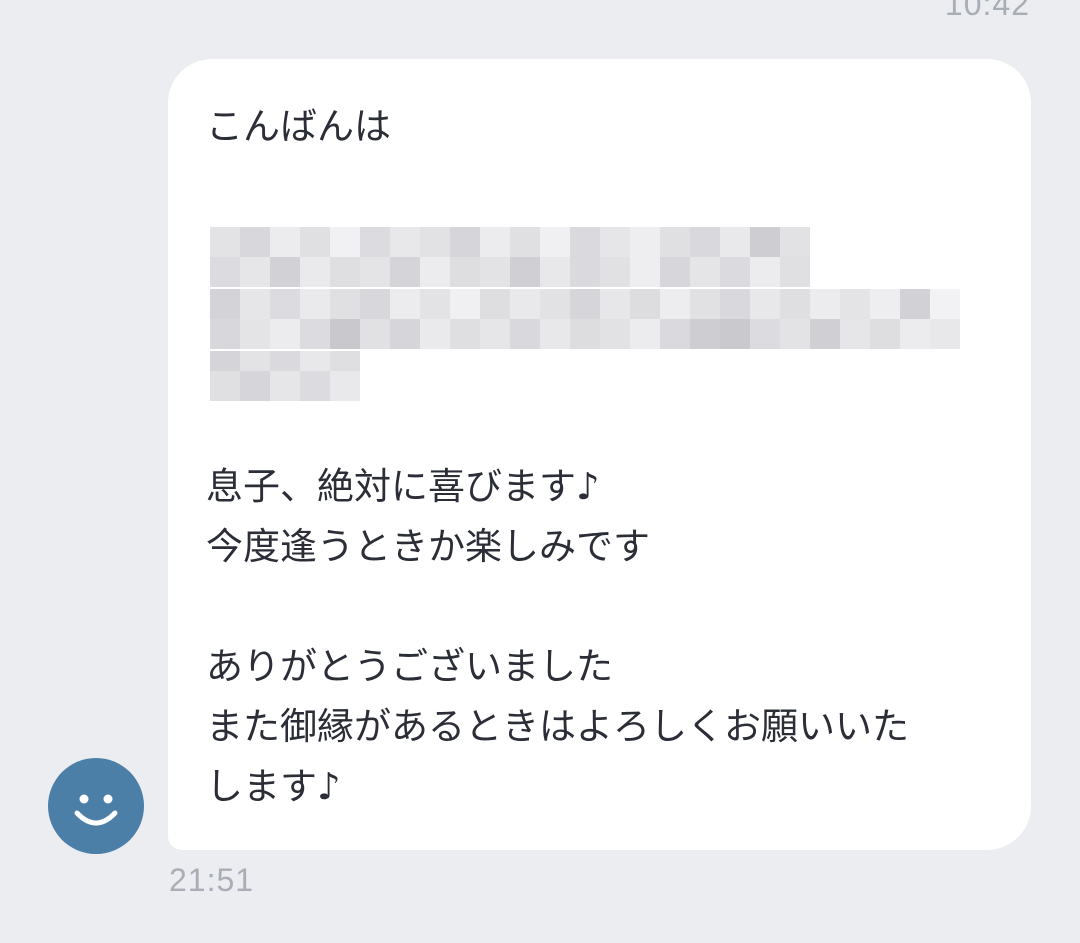 Image resolution: width=1080 pixels, height=943 pixels. What do you see at coordinates (428, 546) in the screenshot?
I see `message-line: 今度逢うときか楽しみです` at bounding box center [428, 546].